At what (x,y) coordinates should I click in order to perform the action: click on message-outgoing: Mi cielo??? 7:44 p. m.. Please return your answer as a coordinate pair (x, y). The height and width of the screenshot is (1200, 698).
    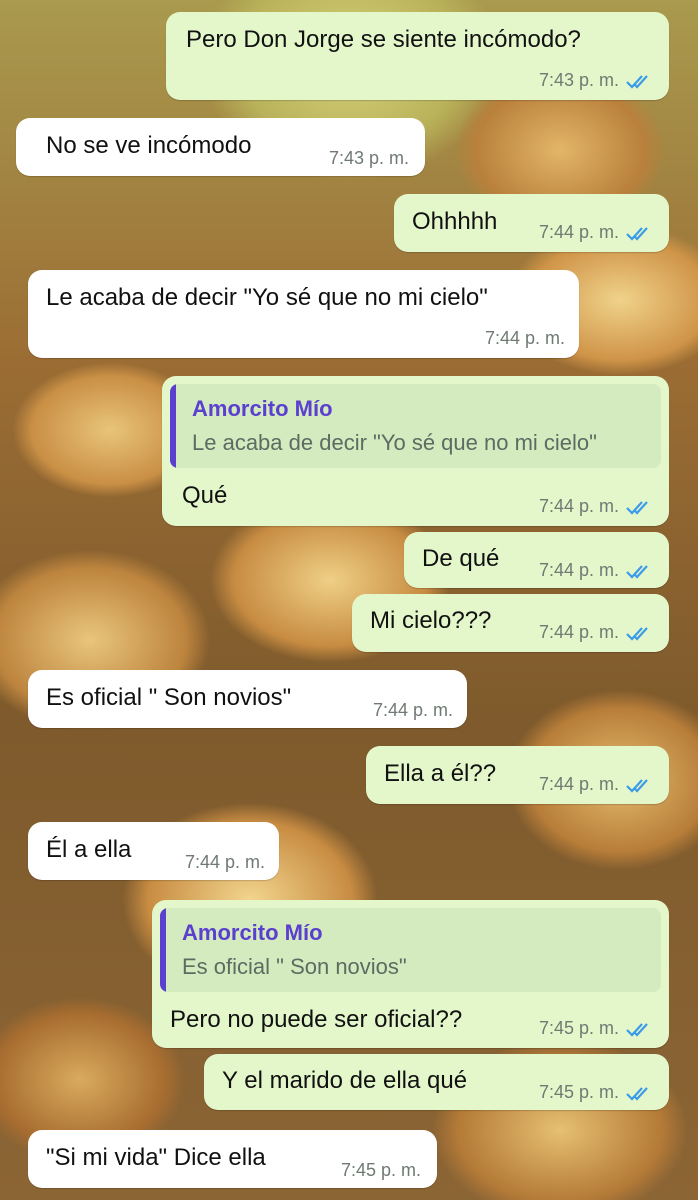
    Looking at the image, I should click on (510, 623).